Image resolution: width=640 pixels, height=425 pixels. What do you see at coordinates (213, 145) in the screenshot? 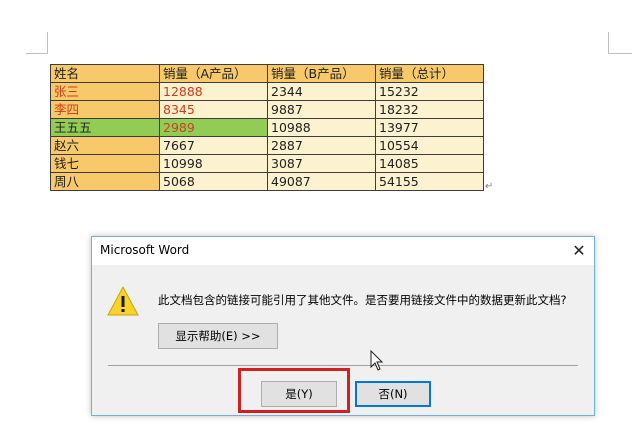
I see `table-cell: 7667` at bounding box center [213, 145].